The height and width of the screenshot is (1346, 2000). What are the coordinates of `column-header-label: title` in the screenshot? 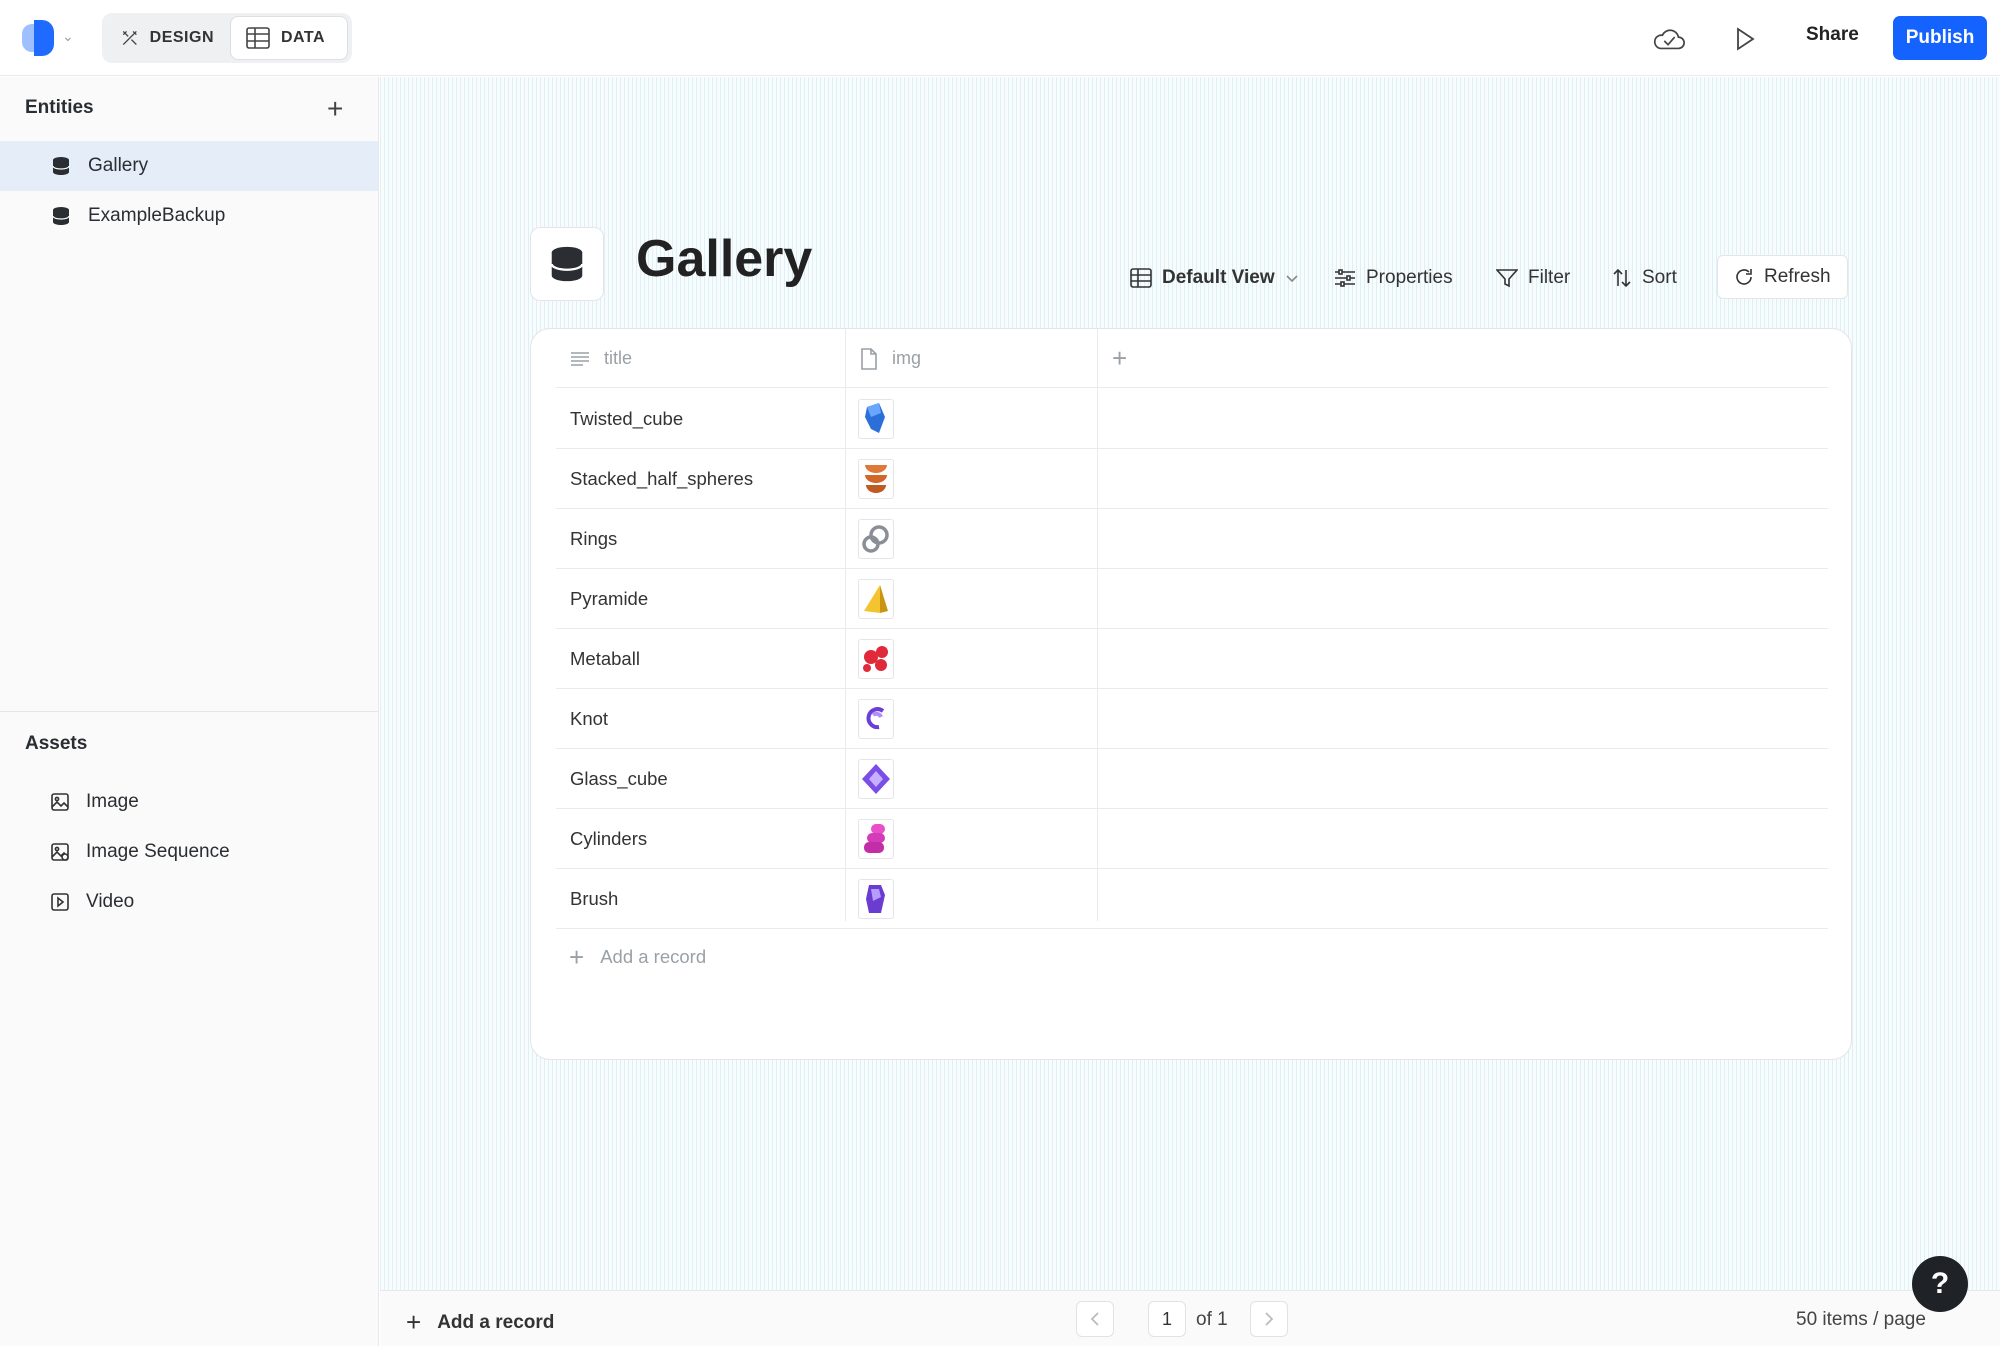 It's located at (618, 358).